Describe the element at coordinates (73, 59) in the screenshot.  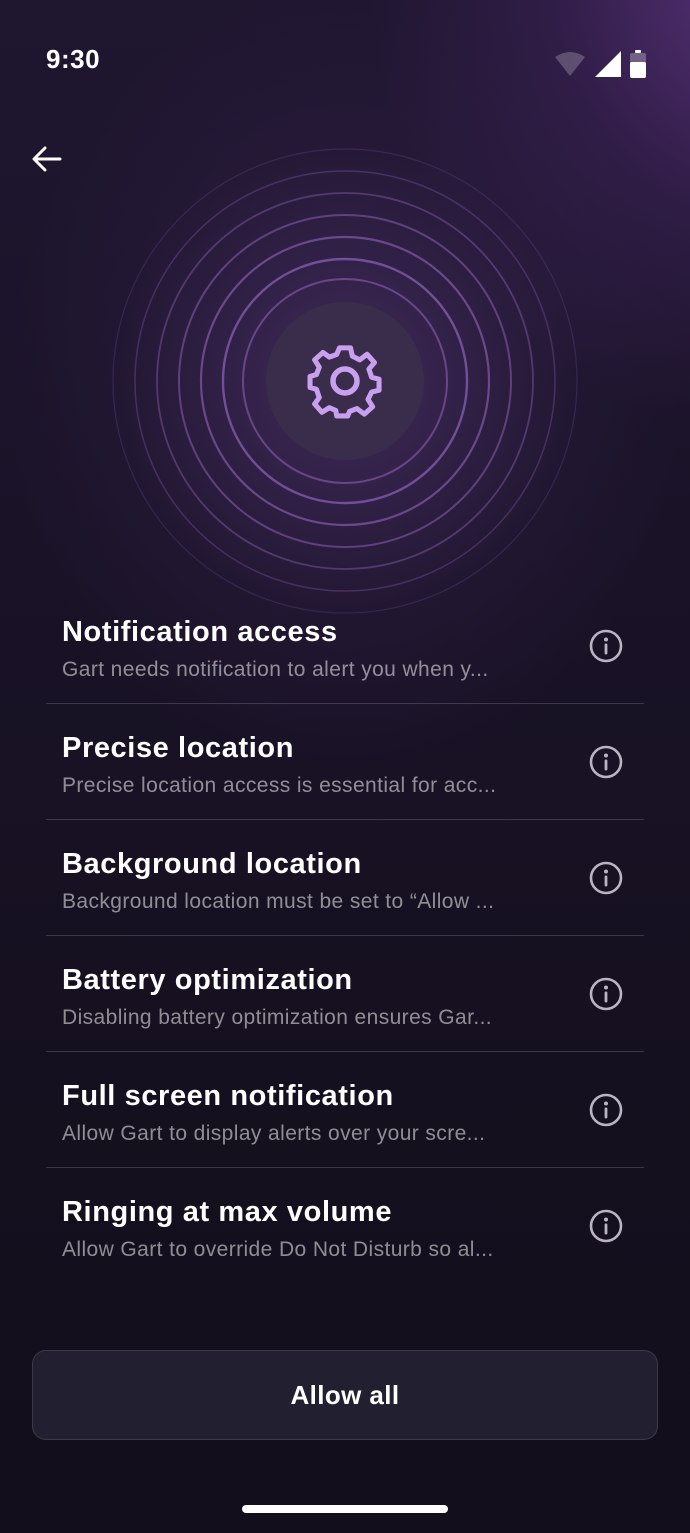
I see `status-time: 9:30` at that location.